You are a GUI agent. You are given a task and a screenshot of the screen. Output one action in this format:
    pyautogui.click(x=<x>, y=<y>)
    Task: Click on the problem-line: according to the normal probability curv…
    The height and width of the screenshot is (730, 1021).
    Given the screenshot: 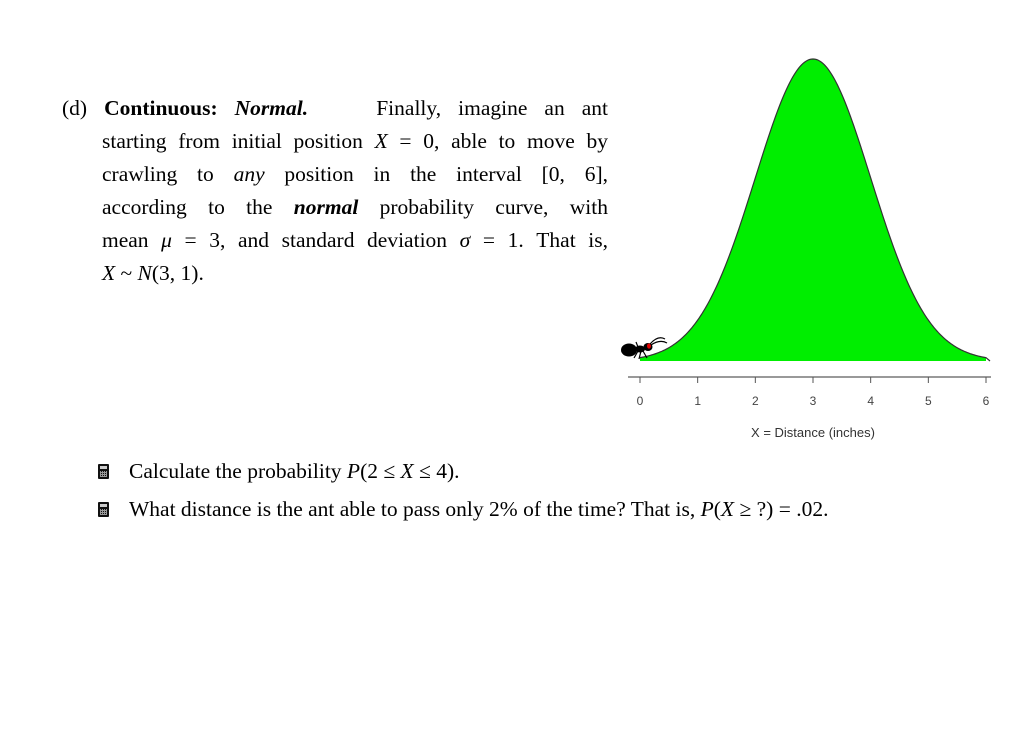 What is the action you would take?
    pyautogui.click(x=355, y=207)
    